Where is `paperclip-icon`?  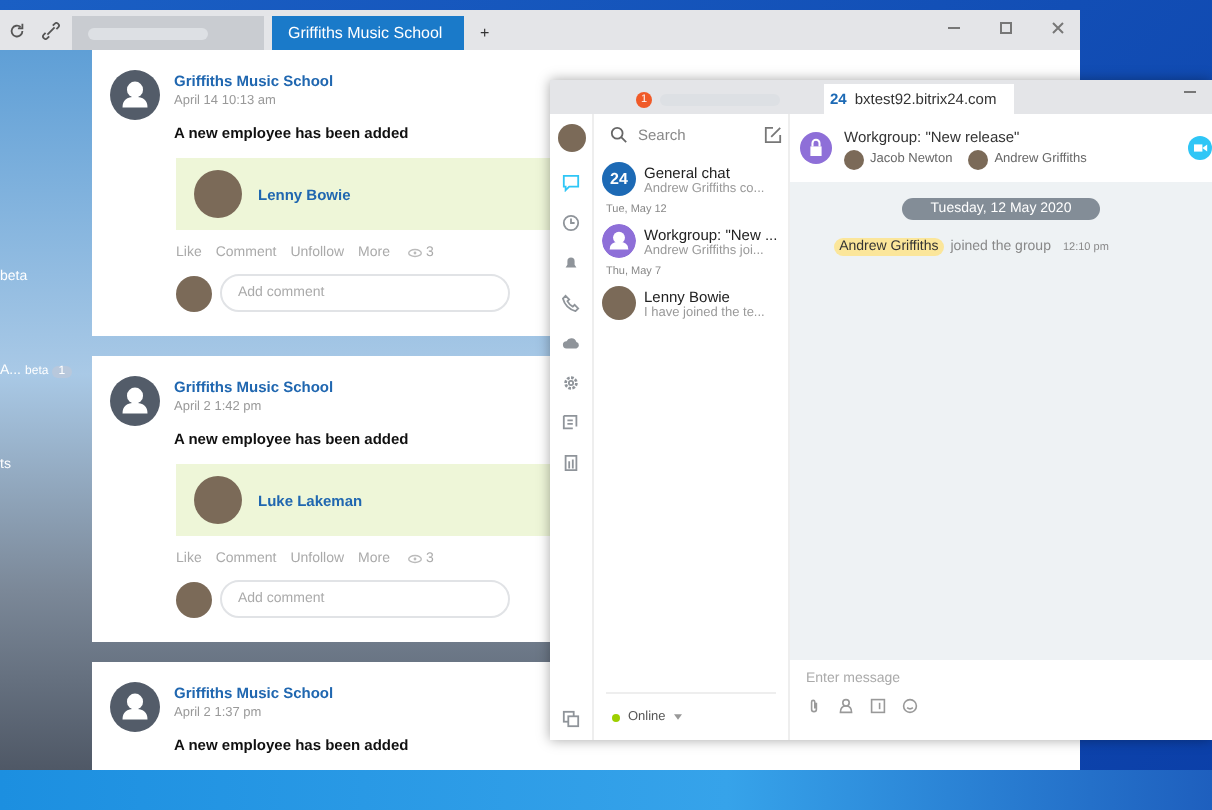 paperclip-icon is located at coordinates (814, 706).